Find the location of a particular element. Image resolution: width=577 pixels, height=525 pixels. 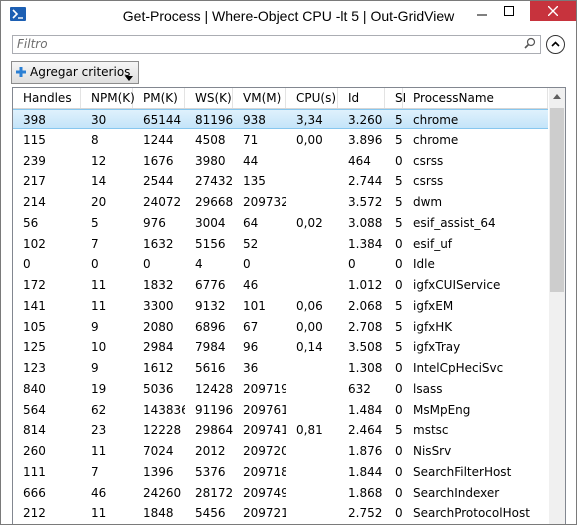

table-row: 260 11 7024 2012 2097209 1.876 0 NisSrv is located at coordinates (280, 451).